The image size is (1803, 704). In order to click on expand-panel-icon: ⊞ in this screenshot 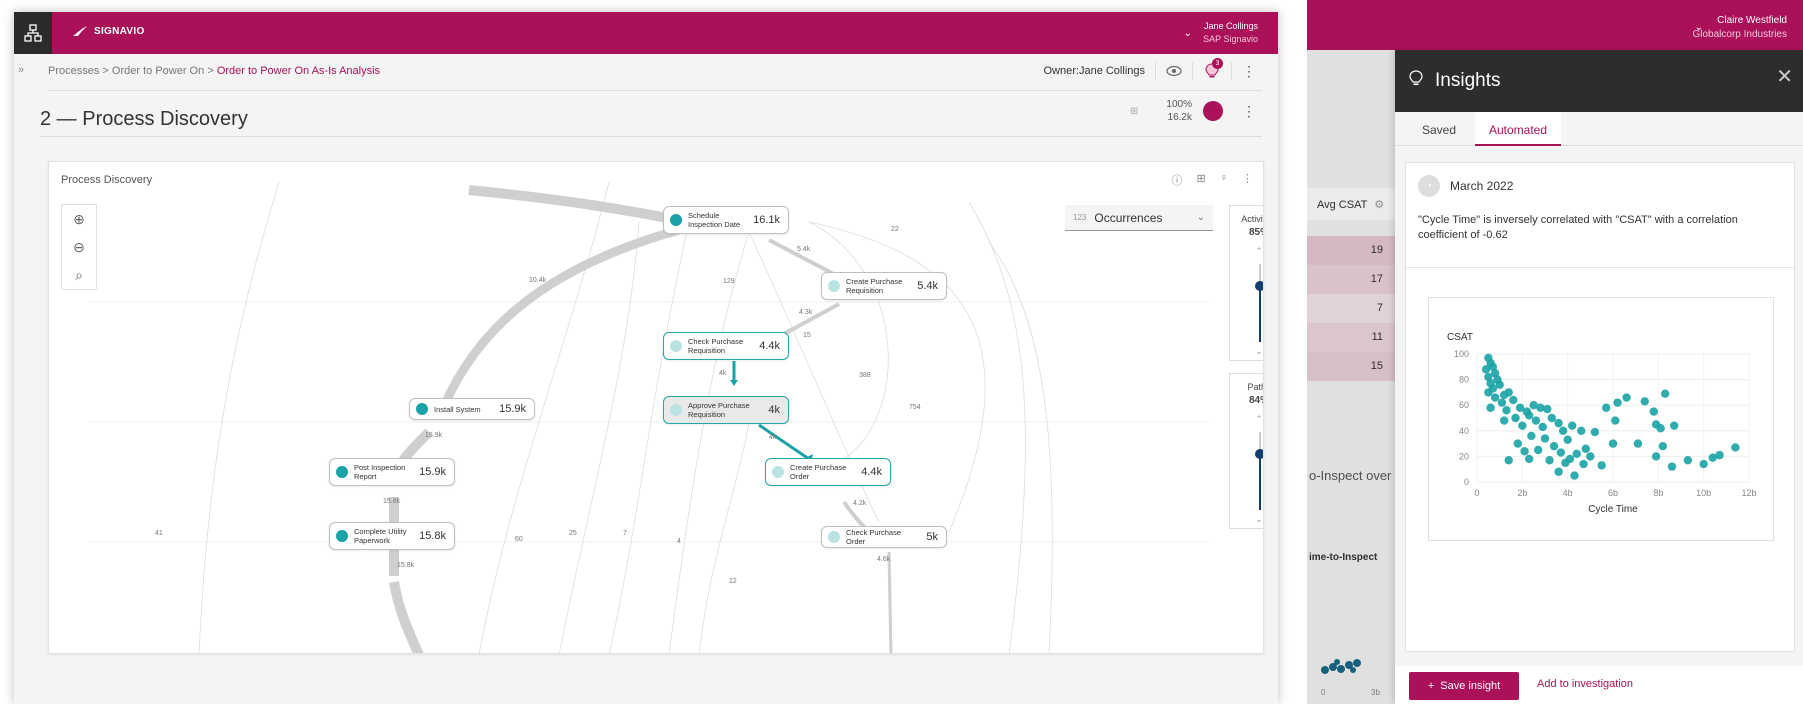, I will do `click(1201, 180)`.